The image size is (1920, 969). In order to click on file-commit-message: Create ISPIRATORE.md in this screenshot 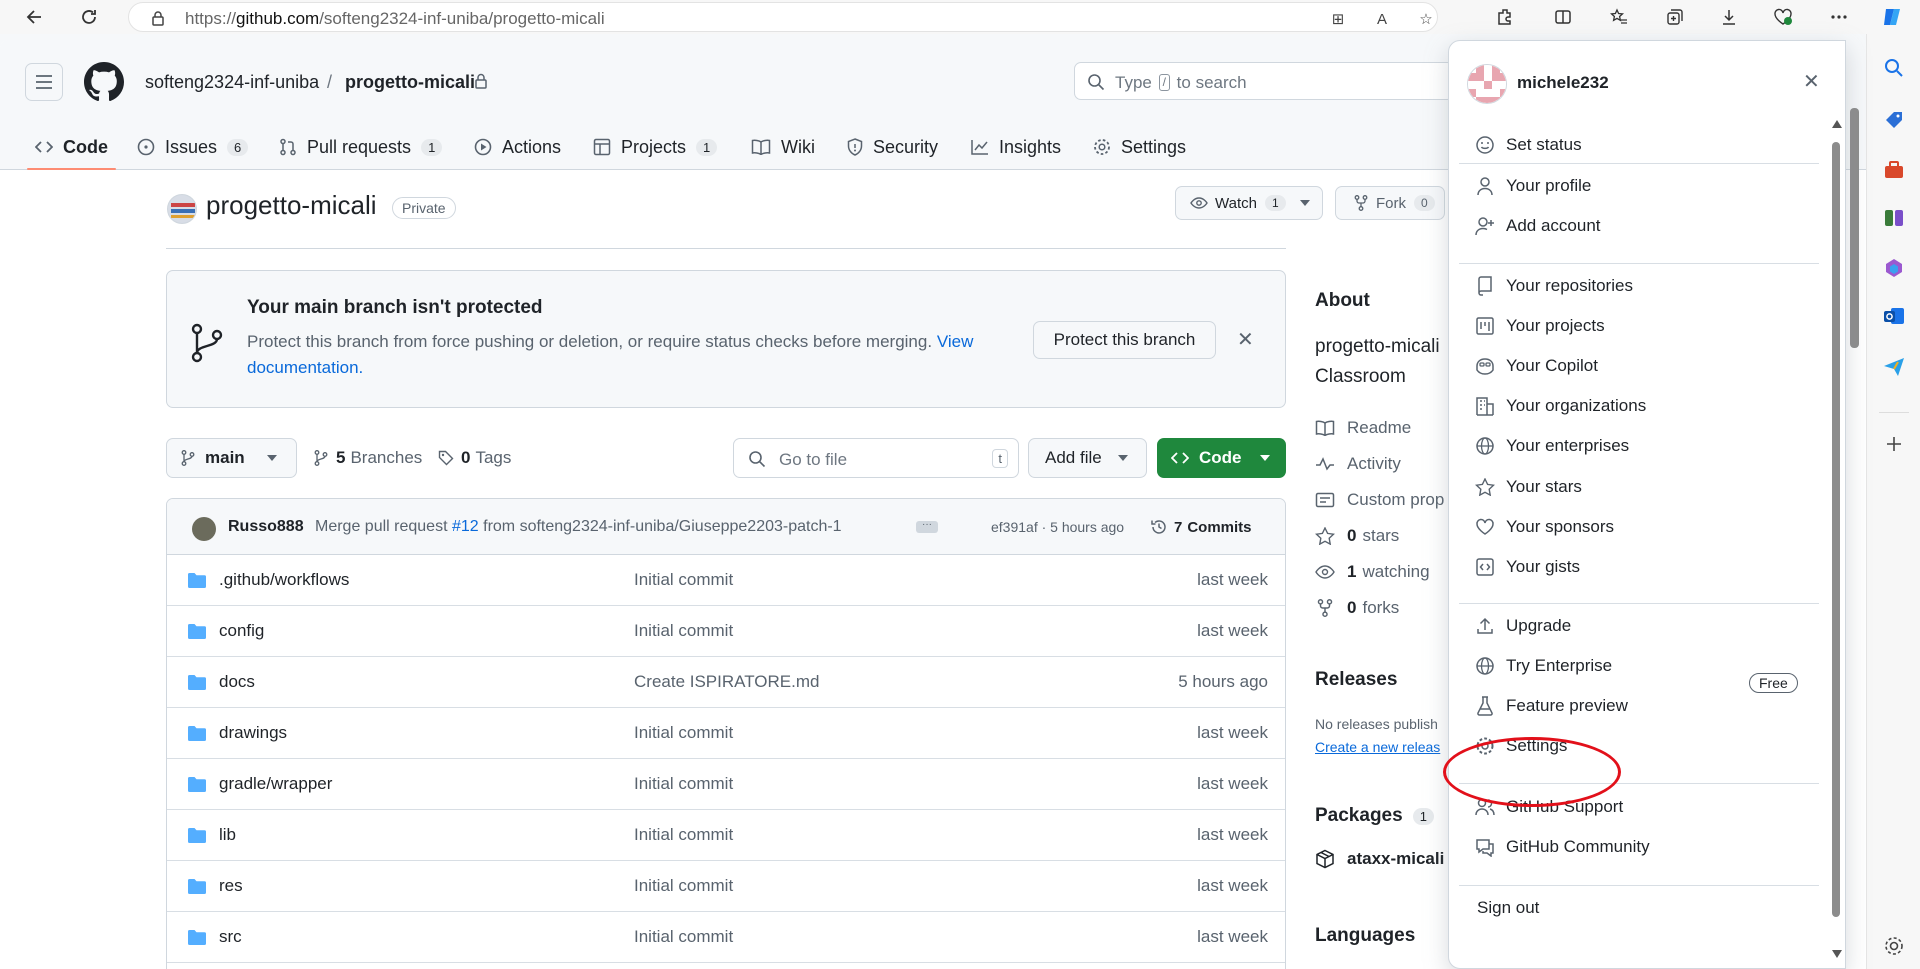, I will do `click(726, 682)`.